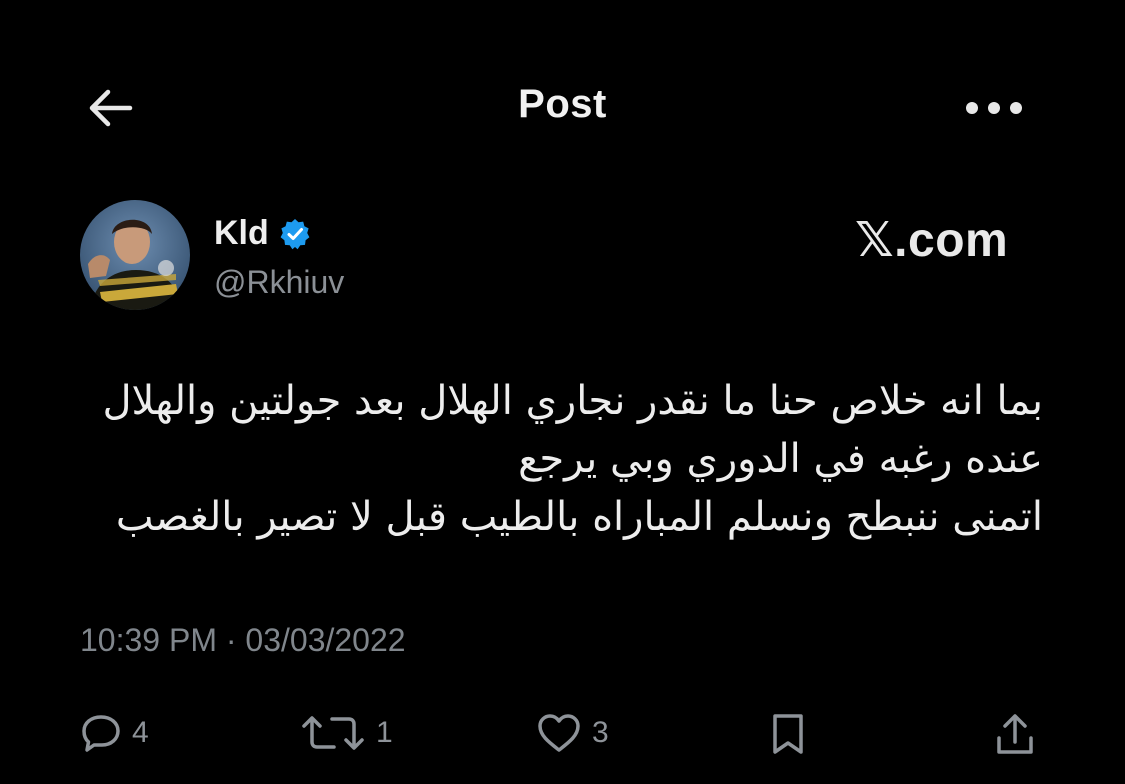  I want to click on repost-button: 1, so click(346, 733).